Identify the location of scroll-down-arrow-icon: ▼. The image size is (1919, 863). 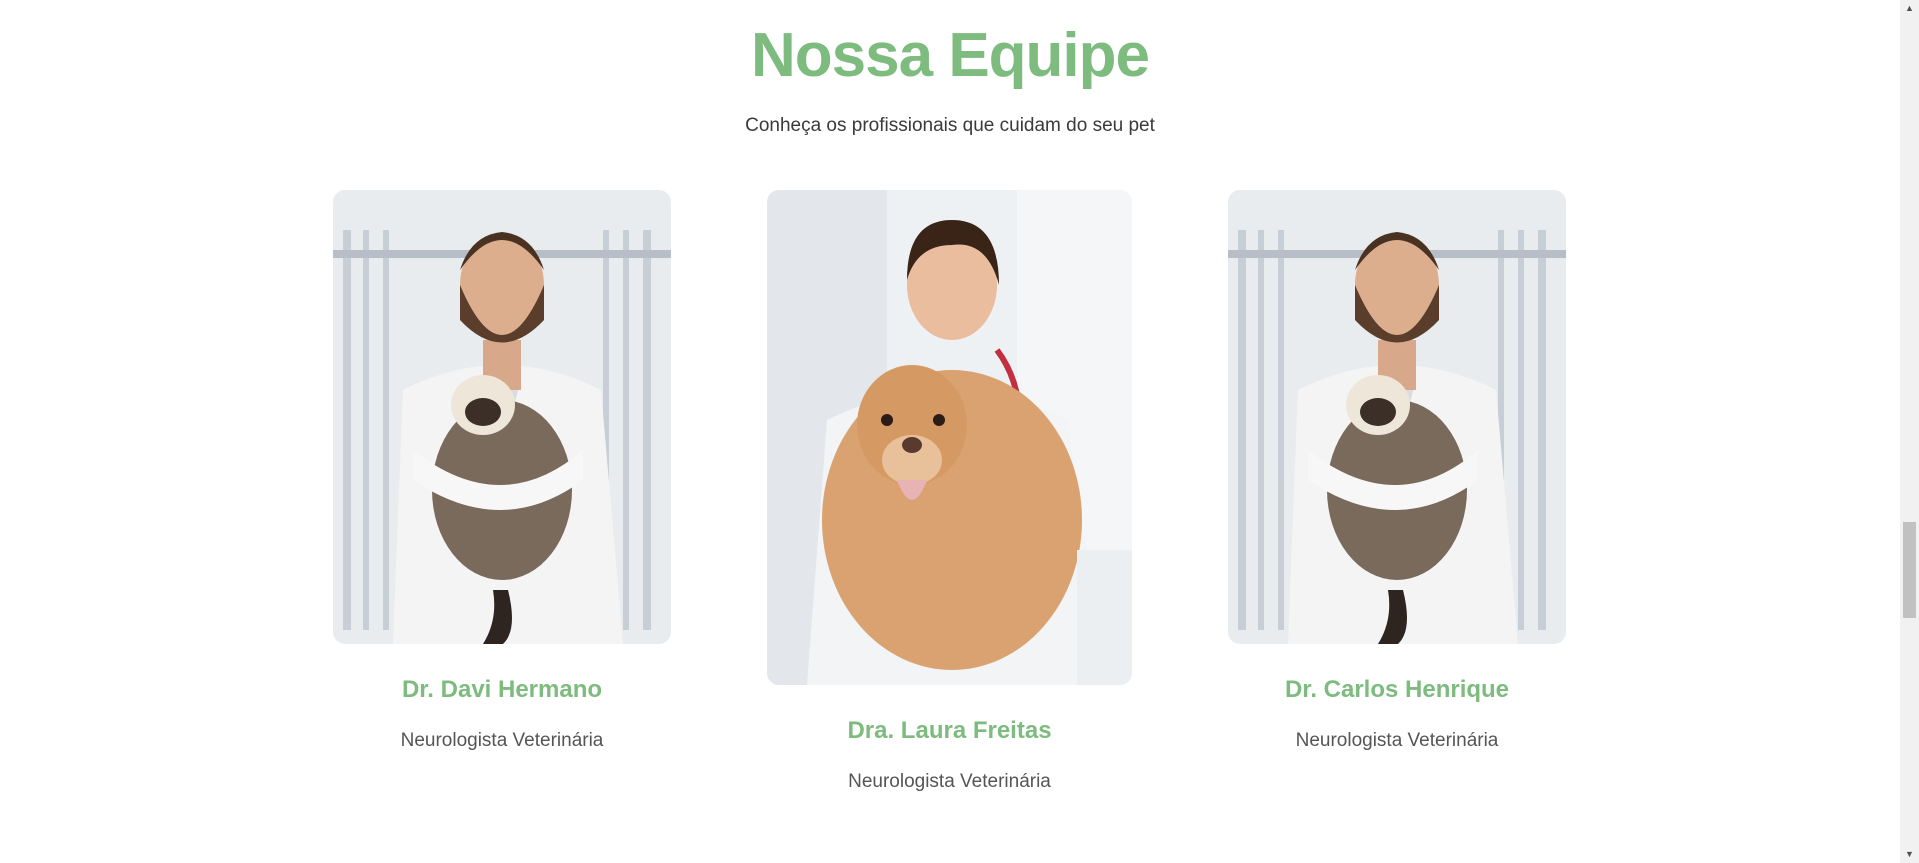
(1909, 854).